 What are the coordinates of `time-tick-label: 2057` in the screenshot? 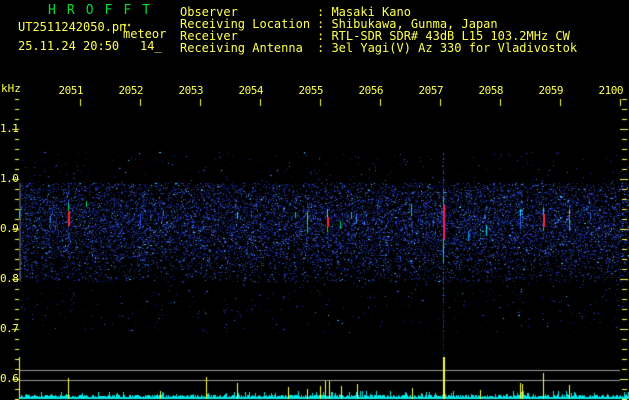 It's located at (431, 90).